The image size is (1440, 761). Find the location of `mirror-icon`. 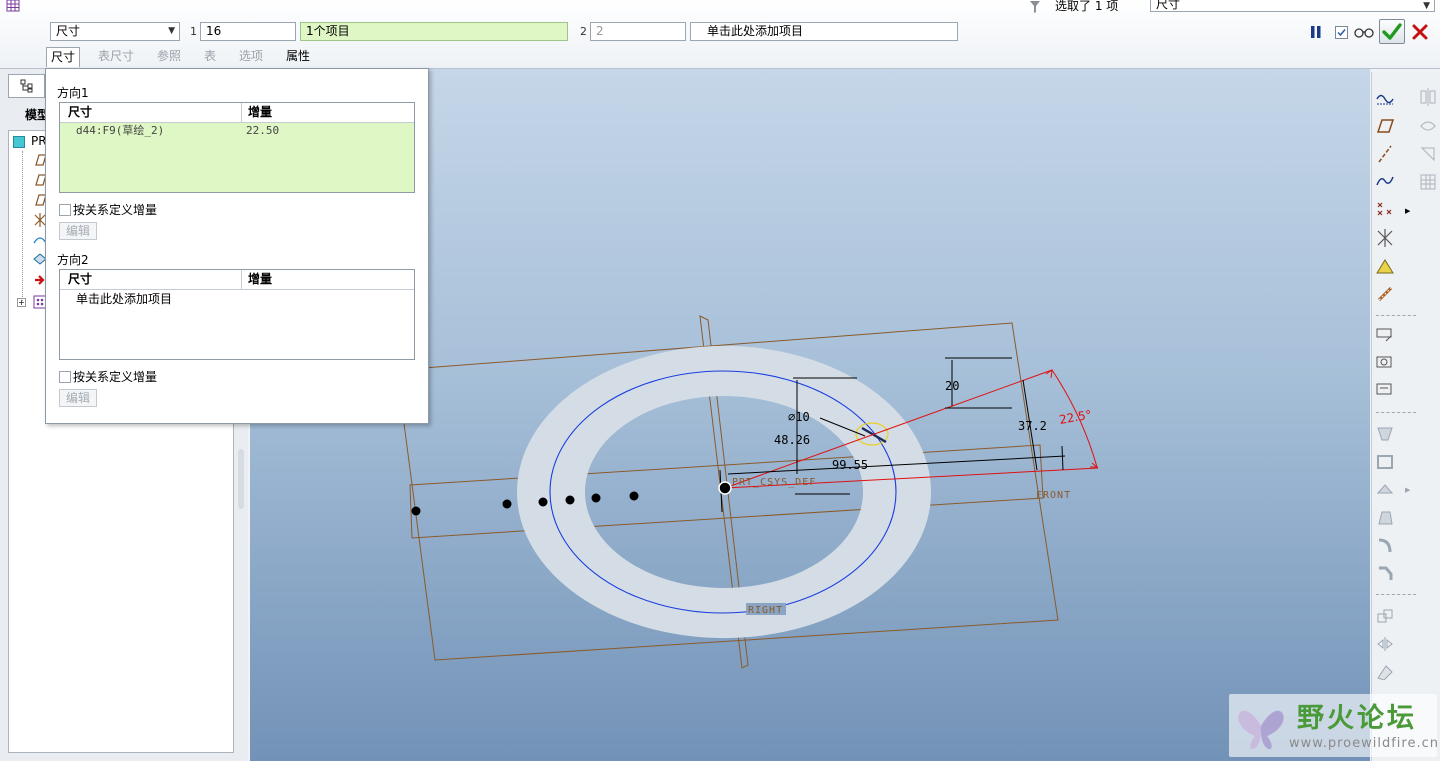

mirror-icon is located at coordinates (1385, 644).